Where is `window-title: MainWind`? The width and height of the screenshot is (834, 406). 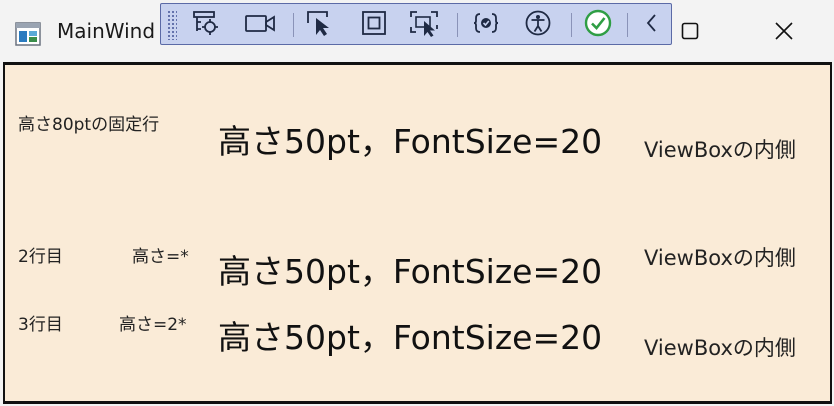
window-title: MainWind is located at coordinates (106, 31).